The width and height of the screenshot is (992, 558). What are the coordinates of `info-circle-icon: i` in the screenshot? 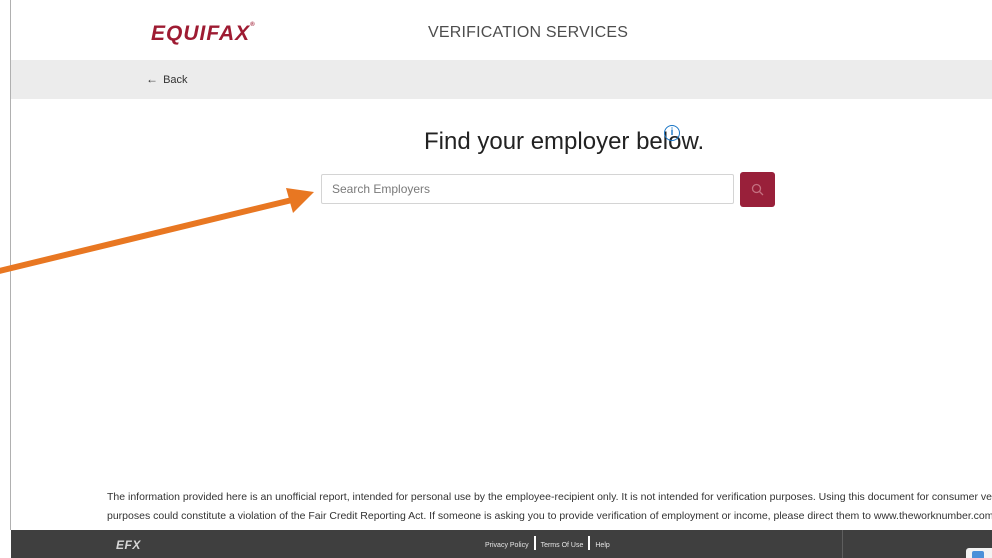 It's located at (672, 133).